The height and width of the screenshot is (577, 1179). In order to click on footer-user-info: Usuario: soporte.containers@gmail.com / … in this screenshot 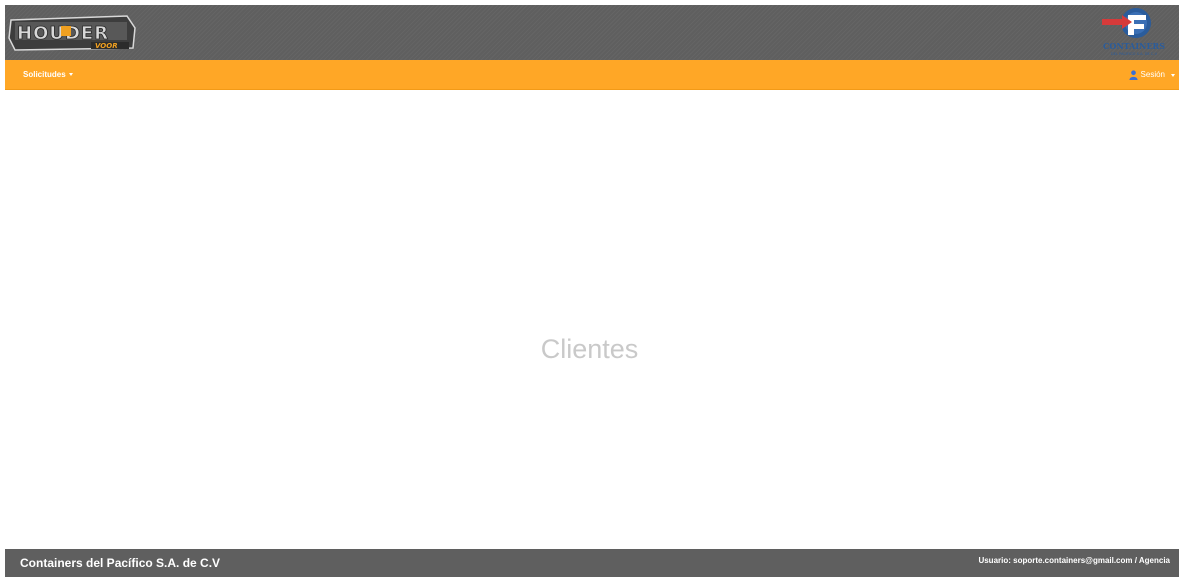, I will do `click(1074, 560)`.